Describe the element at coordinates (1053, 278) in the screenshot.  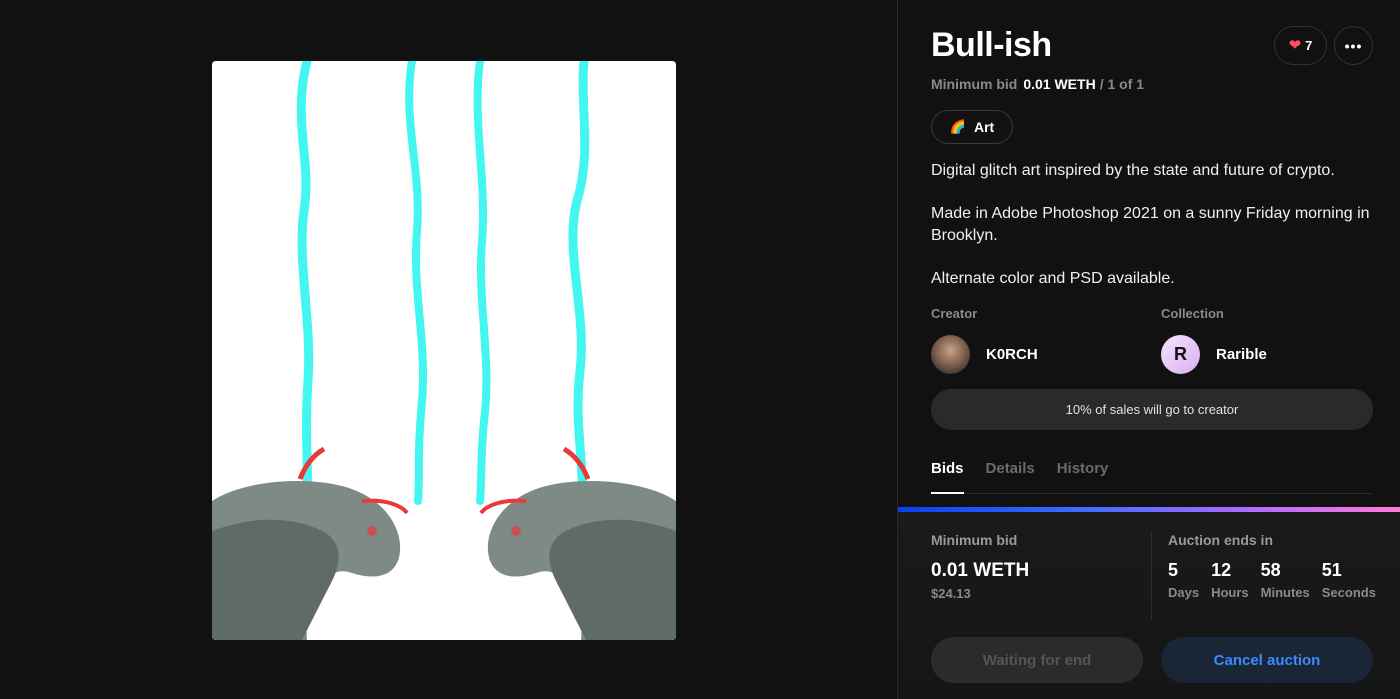
I see `description-paragraph: Alternate color and PSD available.` at that location.